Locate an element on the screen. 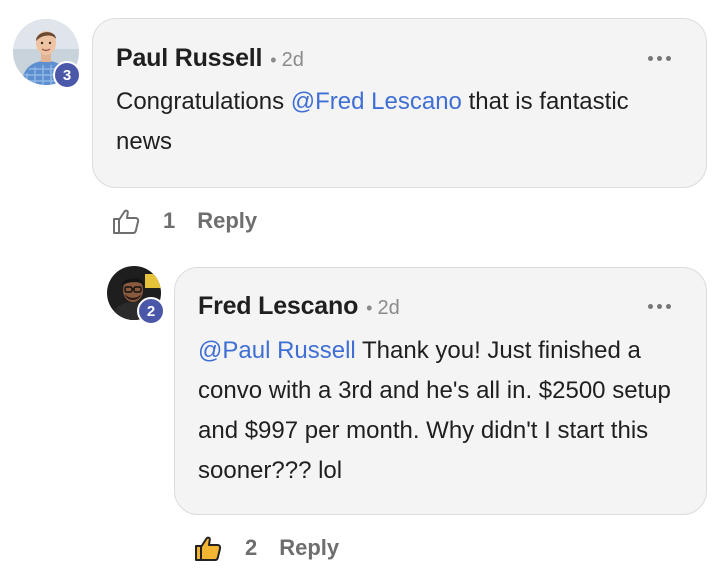  like-count: 2 is located at coordinates (251, 547).